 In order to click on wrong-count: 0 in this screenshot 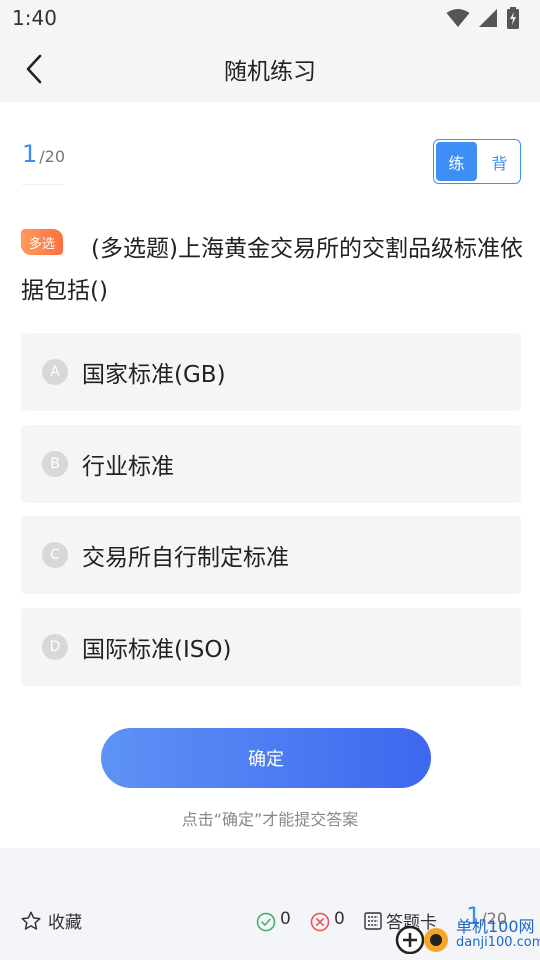, I will do `click(327, 919)`.